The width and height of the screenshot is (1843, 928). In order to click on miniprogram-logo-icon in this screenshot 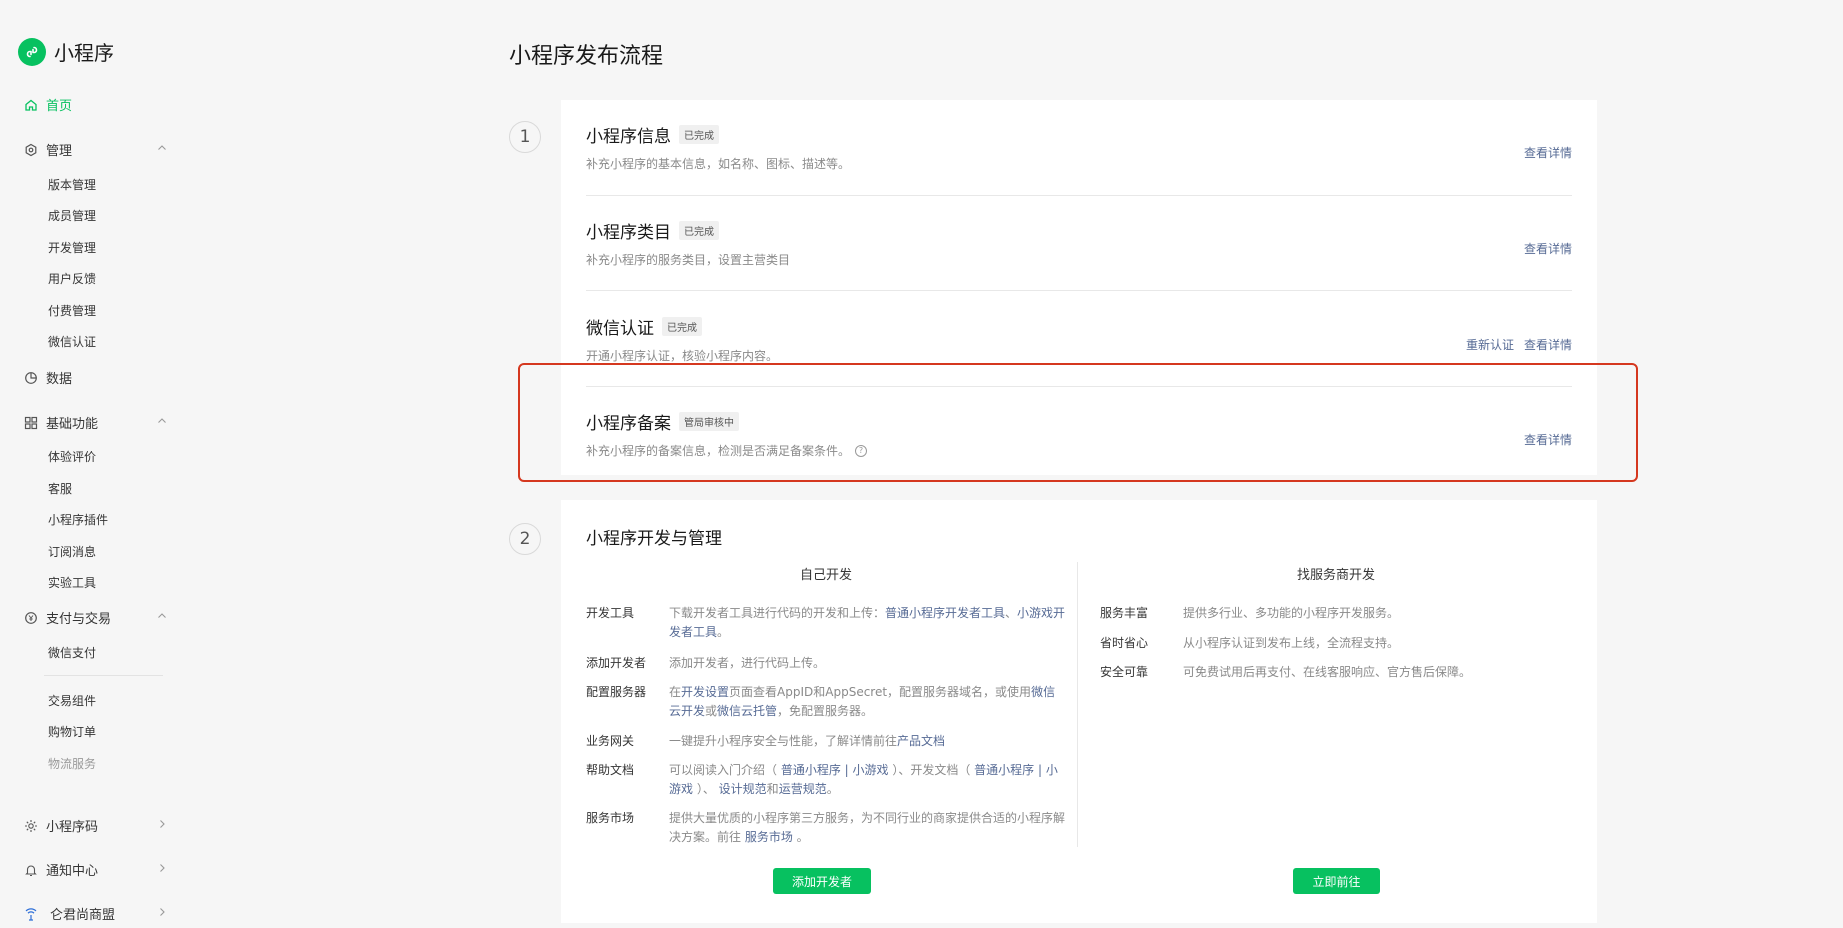, I will do `click(32, 51)`.